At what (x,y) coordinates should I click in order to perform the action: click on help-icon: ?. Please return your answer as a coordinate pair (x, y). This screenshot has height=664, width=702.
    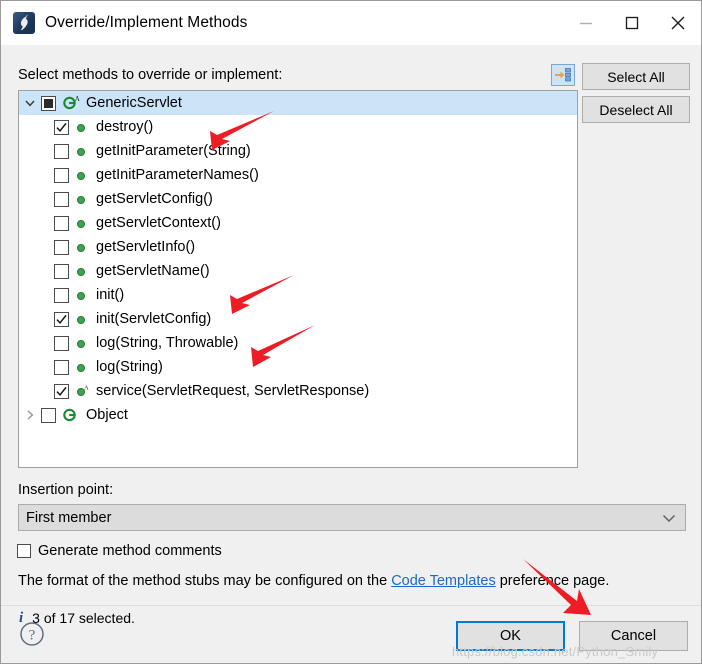
    Looking at the image, I should click on (32, 634).